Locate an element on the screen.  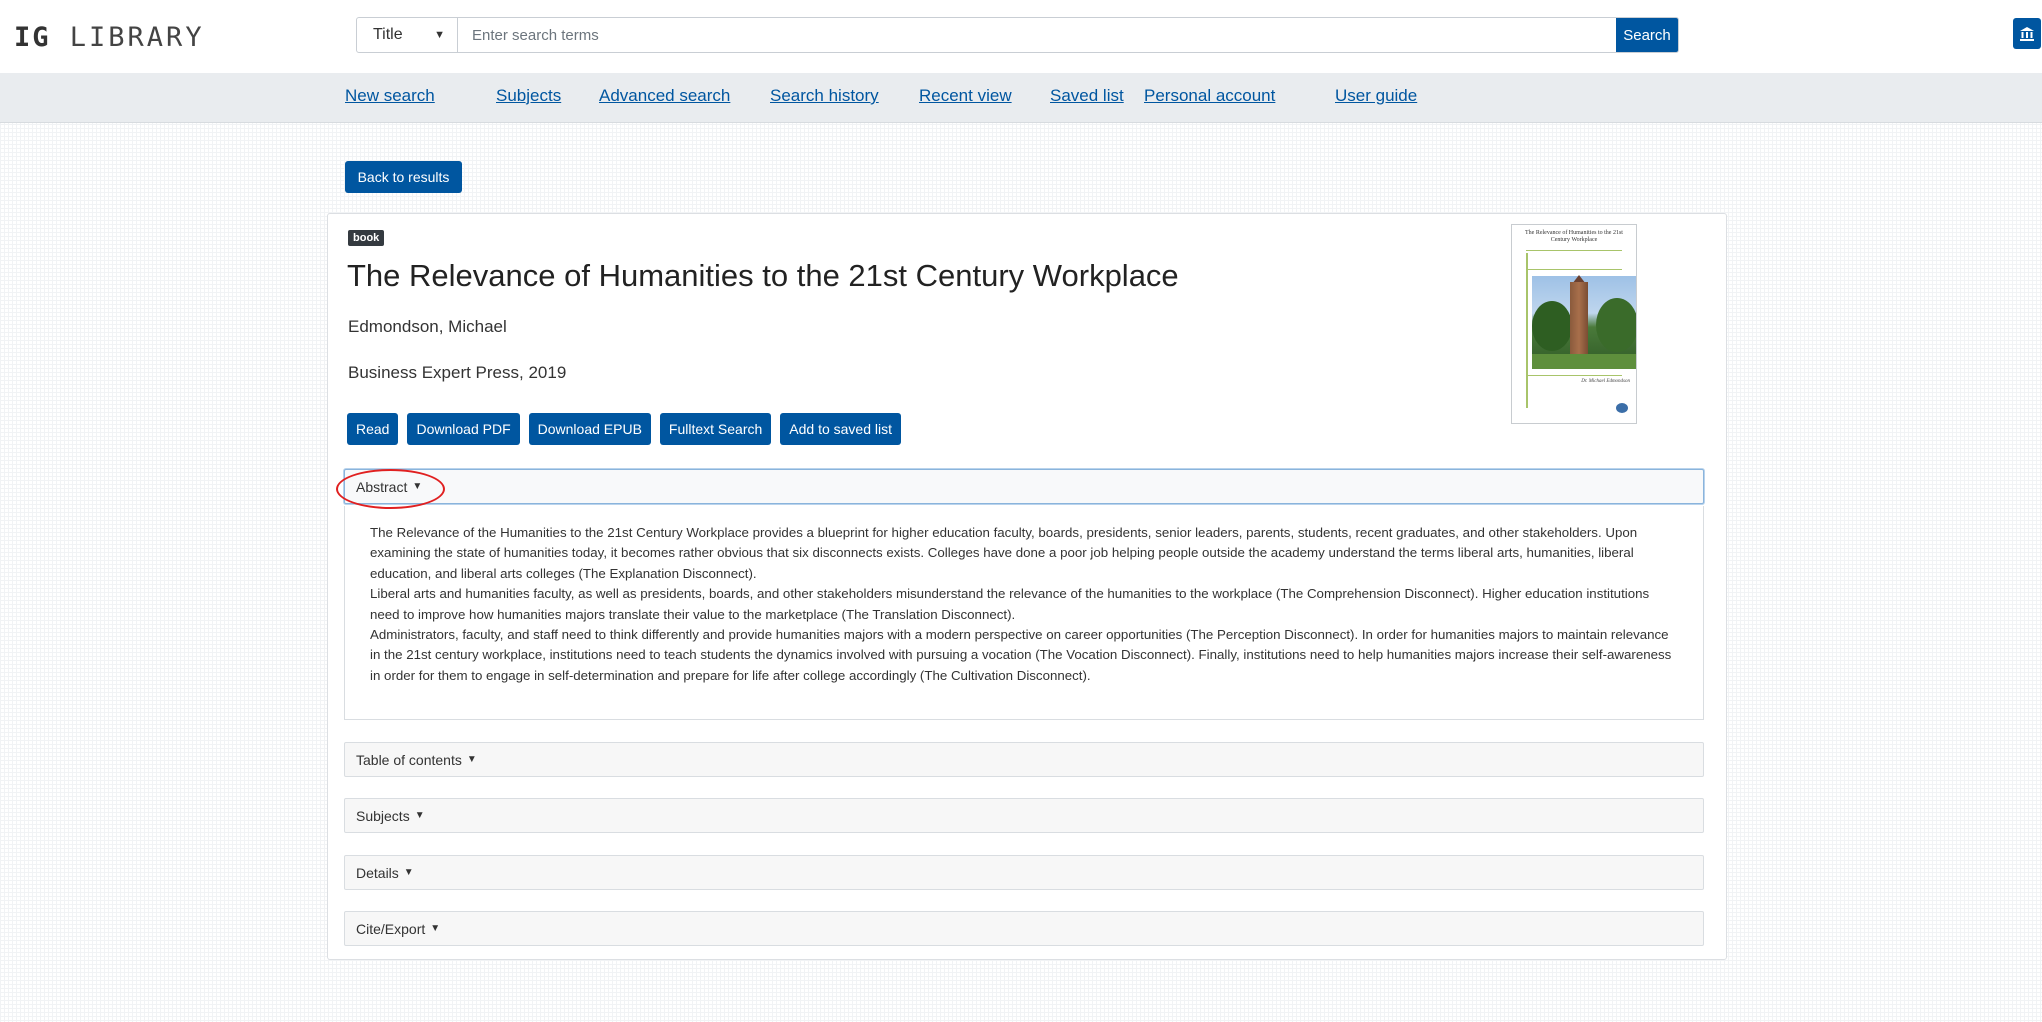
details-label: Details is located at coordinates (377, 872).